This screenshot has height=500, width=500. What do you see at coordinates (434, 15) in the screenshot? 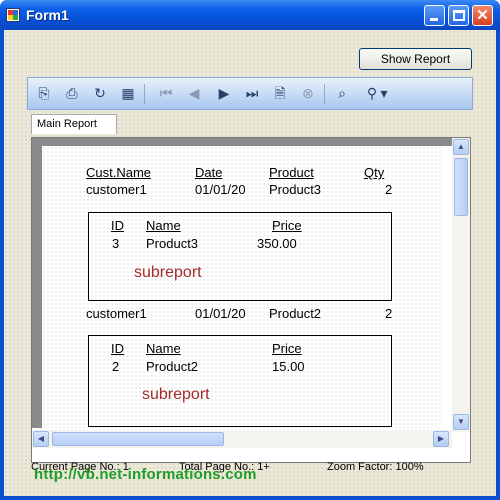
I see `minimize-button` at bounding box center [434, 15].